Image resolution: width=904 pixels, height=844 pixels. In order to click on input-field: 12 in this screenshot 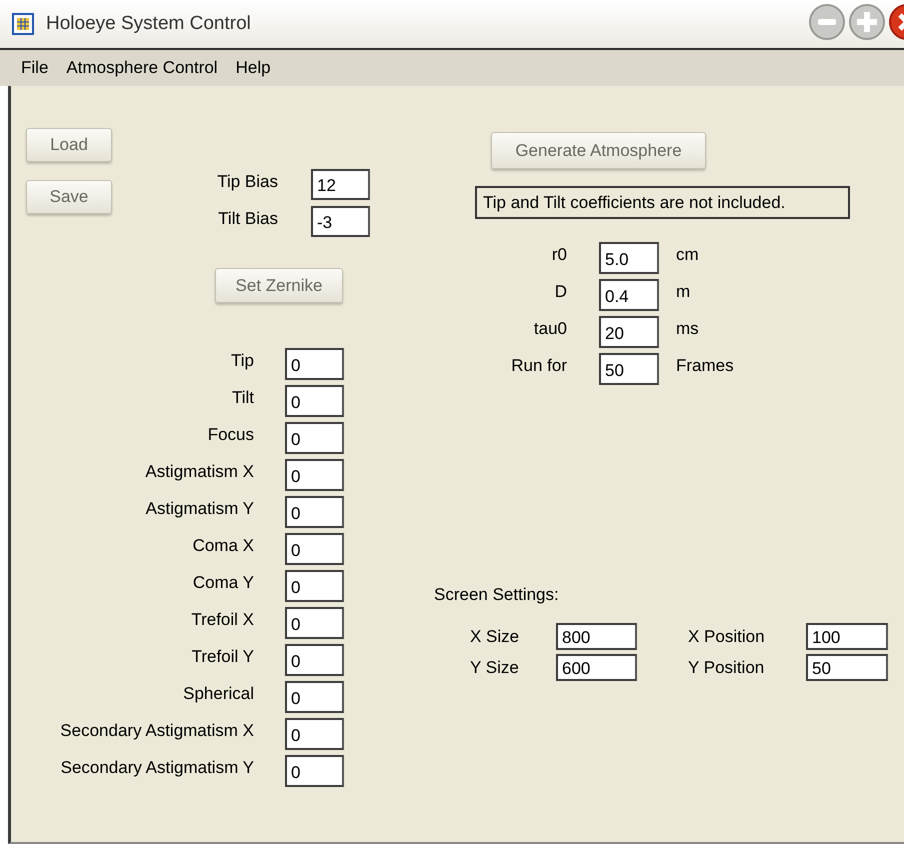, I will do `click(340, 184)`.